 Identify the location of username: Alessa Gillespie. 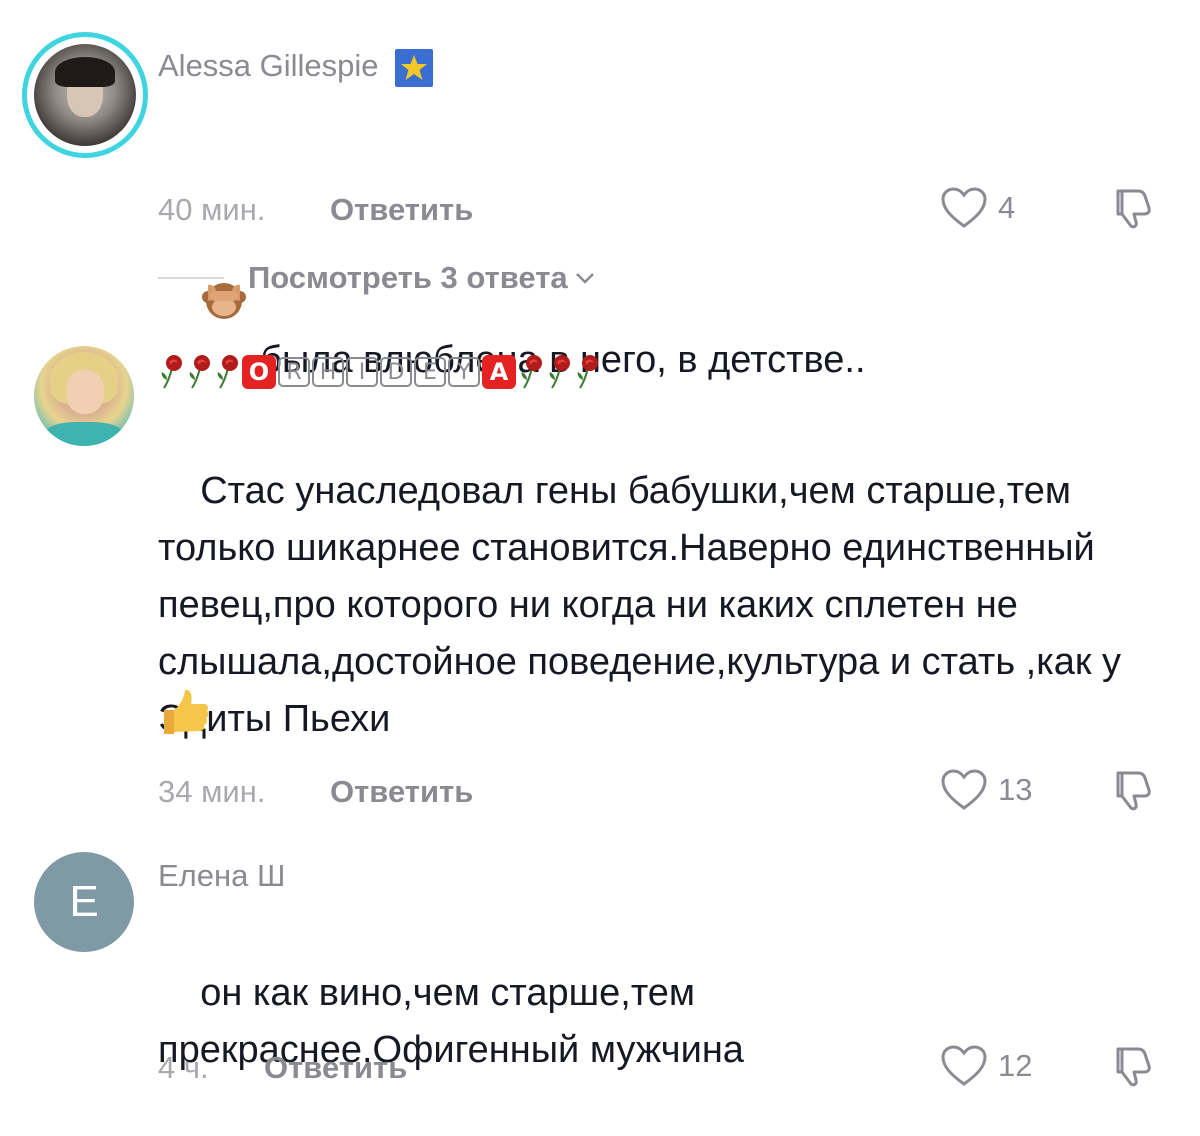
(296, 67).